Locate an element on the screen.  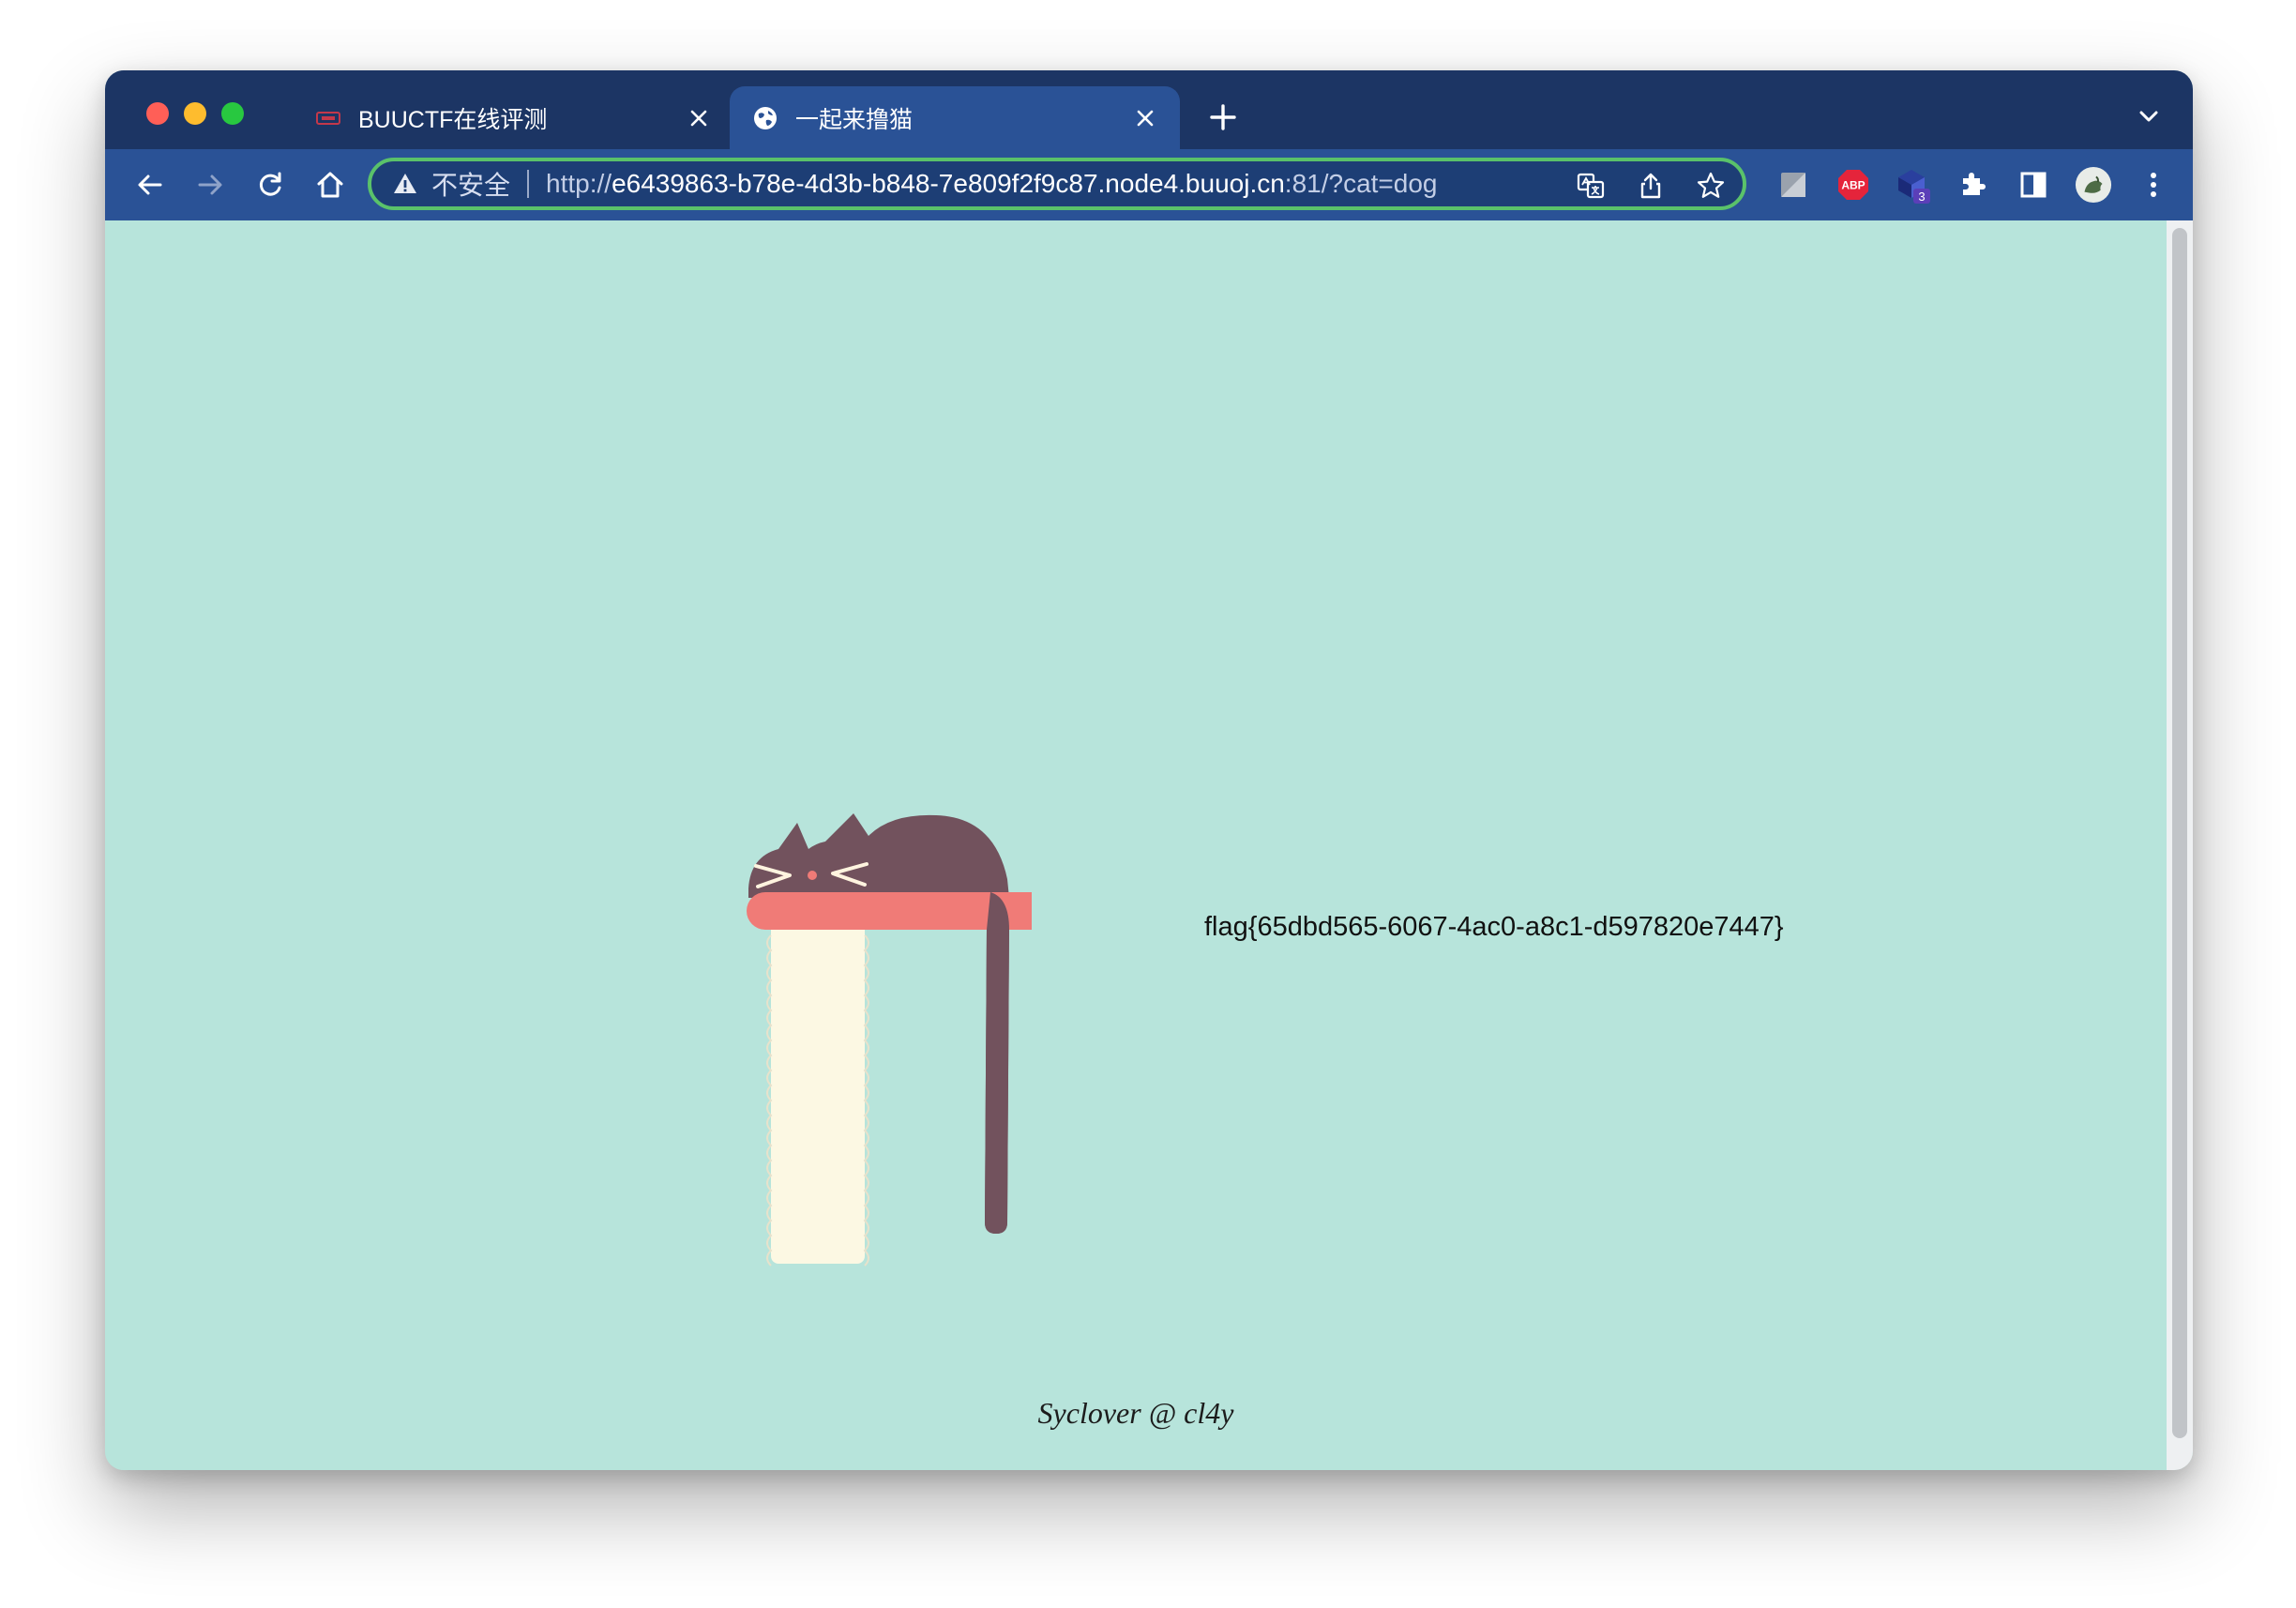
page-scrollbar is located at coordinates (2180, 845).